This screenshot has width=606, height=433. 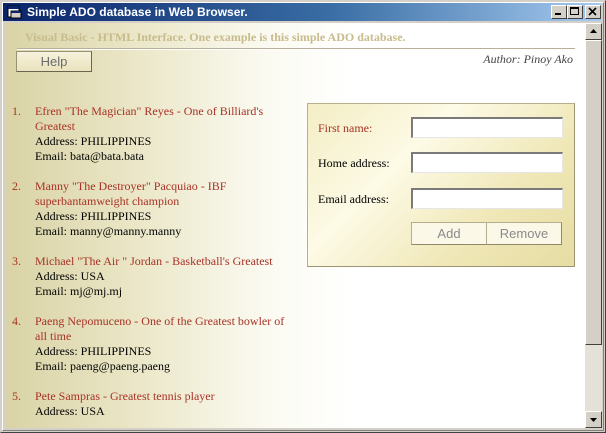 What do you see at coordinates (487, 162) in the screenshot?
I see `home-address-input` at bounding box center [487, 162].